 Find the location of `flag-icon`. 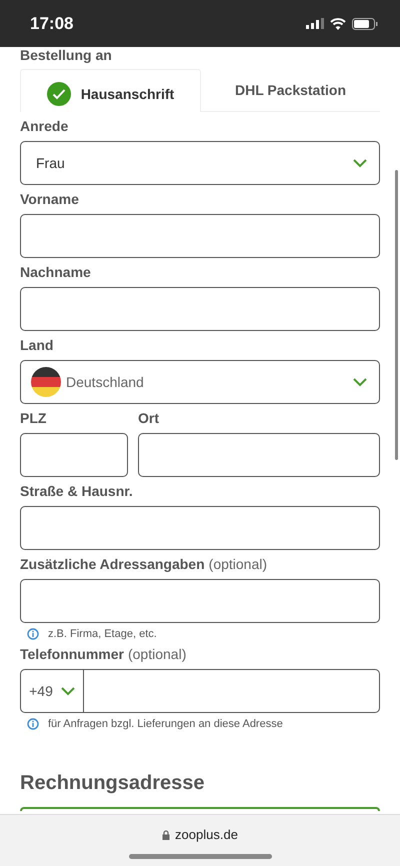

flag-icon is located at coordinates (46, 382).